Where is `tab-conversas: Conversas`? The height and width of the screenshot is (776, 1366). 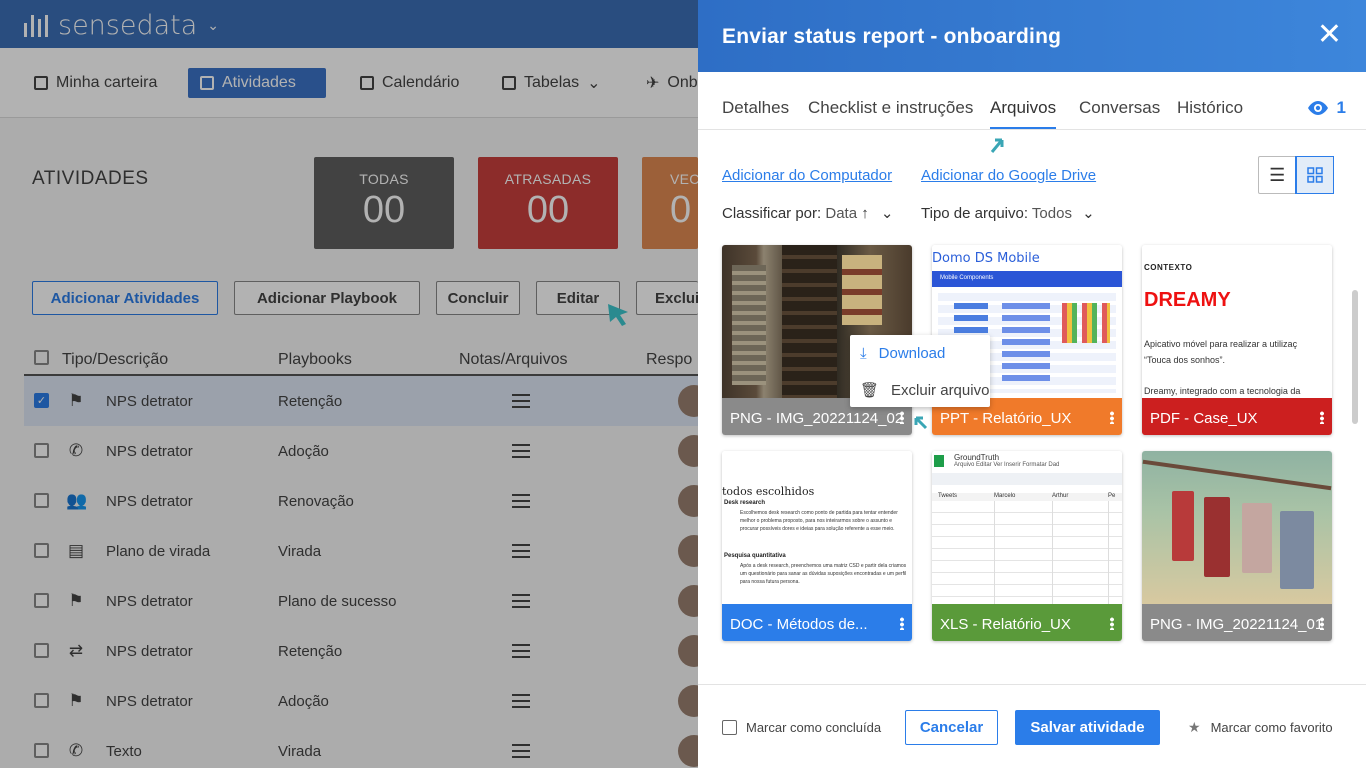
tab-conversas: Conversas is located at coordinates (1119, 108).